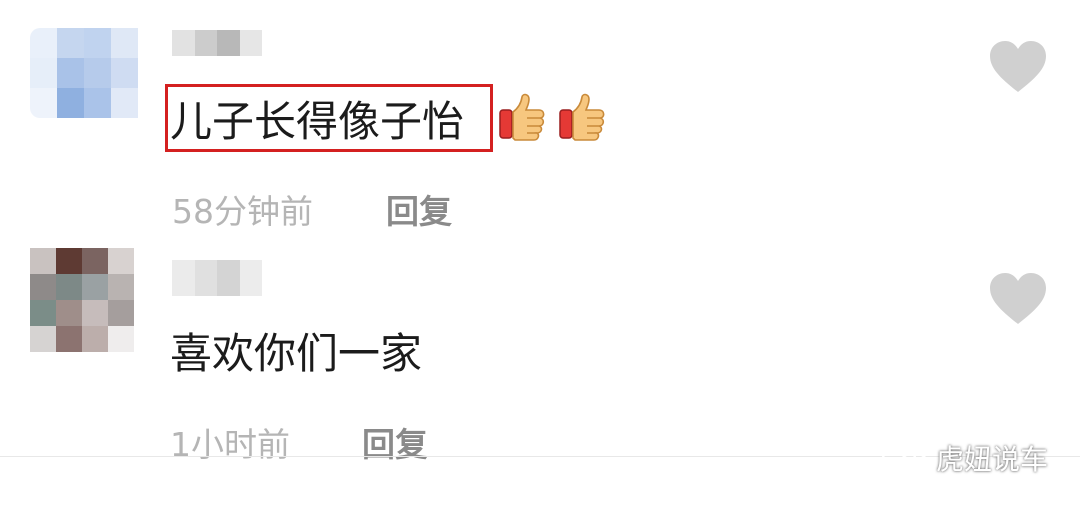 Image resolution: width=1080 pixels, height=505 pixels. Describe the element at coordinates (230, 444) in the screenshot. I see `comment-time: 1小时前` at that location.